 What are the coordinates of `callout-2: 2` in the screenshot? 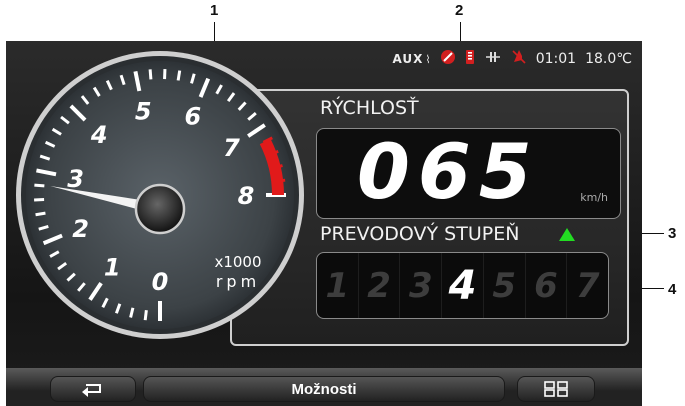 It's located at (459, 10).